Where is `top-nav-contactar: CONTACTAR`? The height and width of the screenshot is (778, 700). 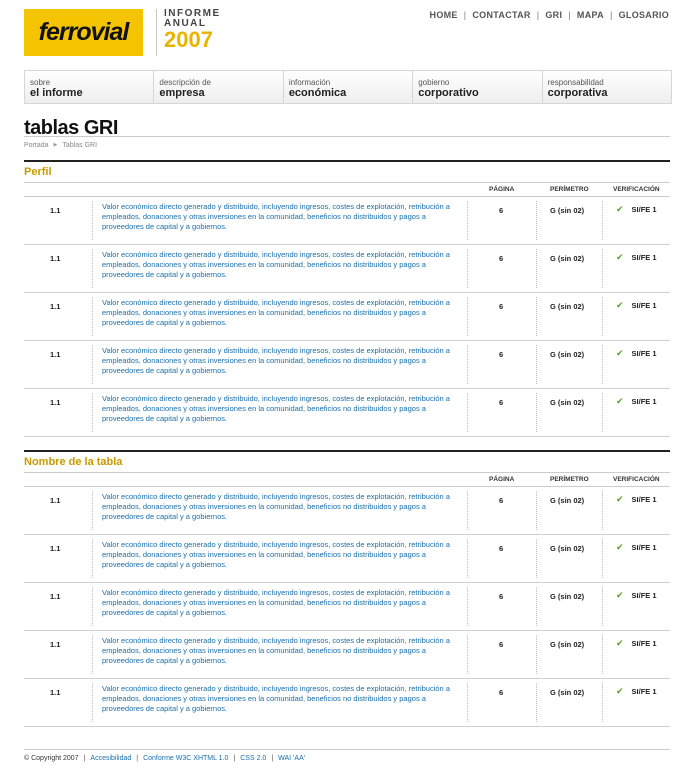
top-nav-contactar: CONTACTAR is located at coordinates (501, 15).